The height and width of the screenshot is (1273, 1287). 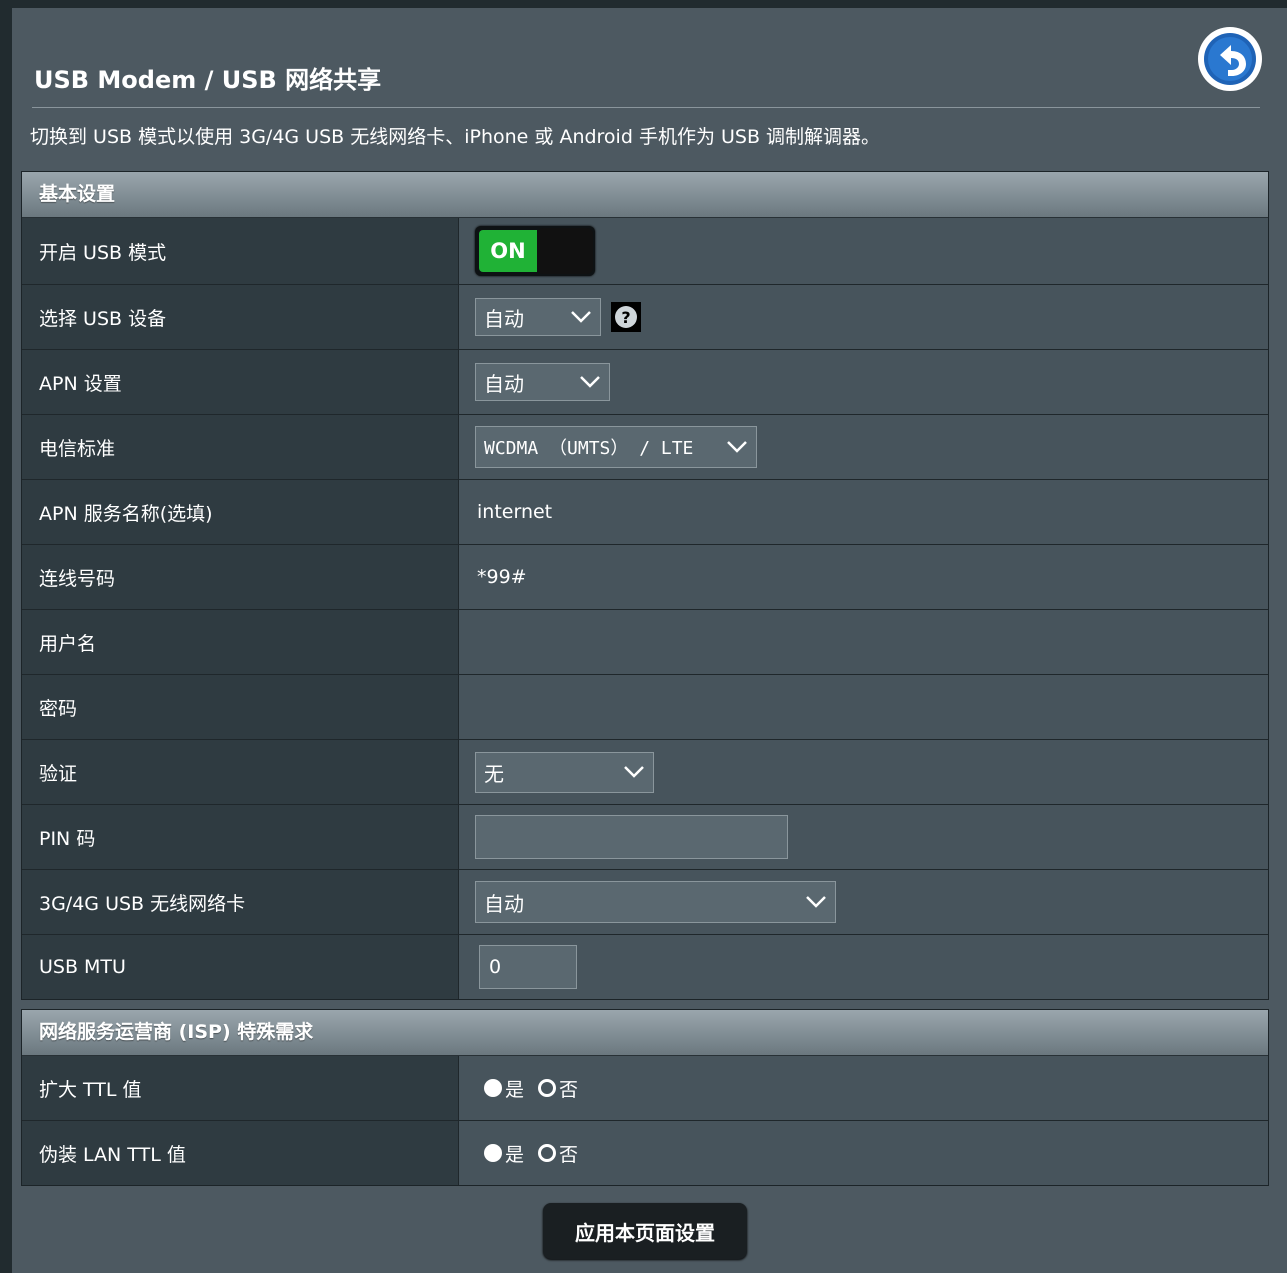 What do you see at coordinates (240, 1153) in the screenshot?
I see `spoof-ttl-label: 伪装 LAN TTL 值` at bounding box center [240, 1153].